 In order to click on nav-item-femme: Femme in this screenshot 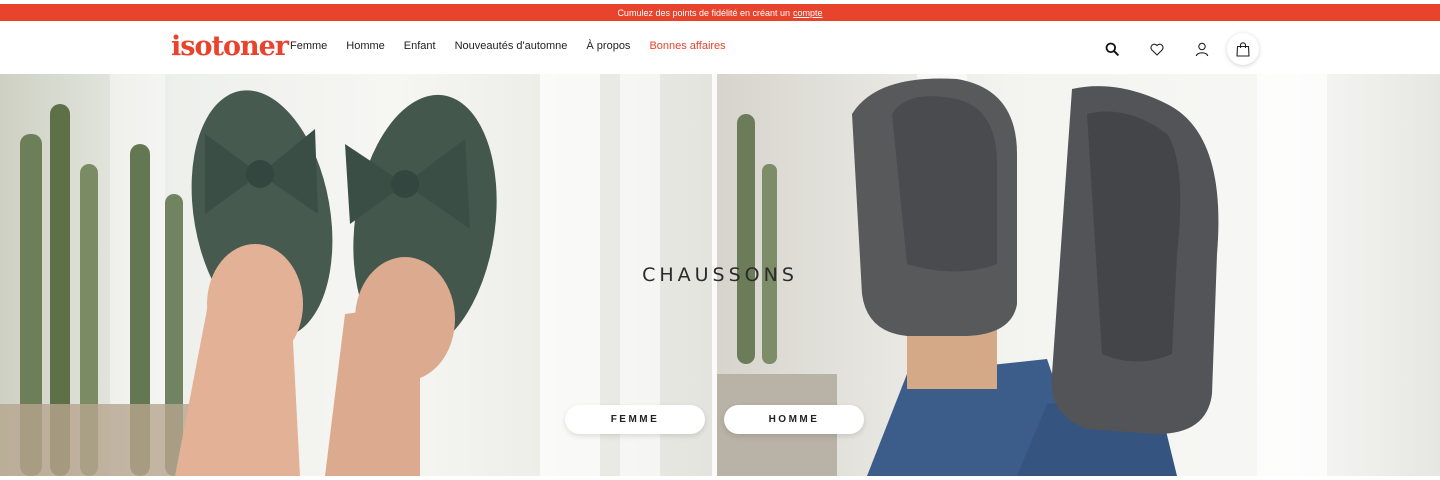, I will do `click(308, 46)`.